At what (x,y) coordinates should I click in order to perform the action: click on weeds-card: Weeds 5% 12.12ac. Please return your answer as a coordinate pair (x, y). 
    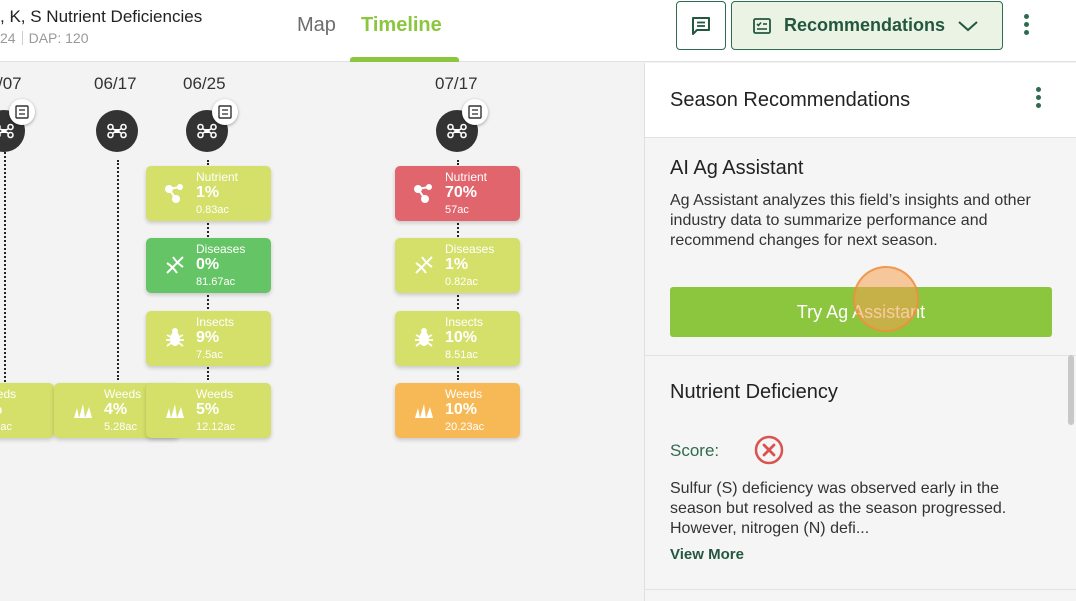
    Looking at the image, I should click on (208, 410).